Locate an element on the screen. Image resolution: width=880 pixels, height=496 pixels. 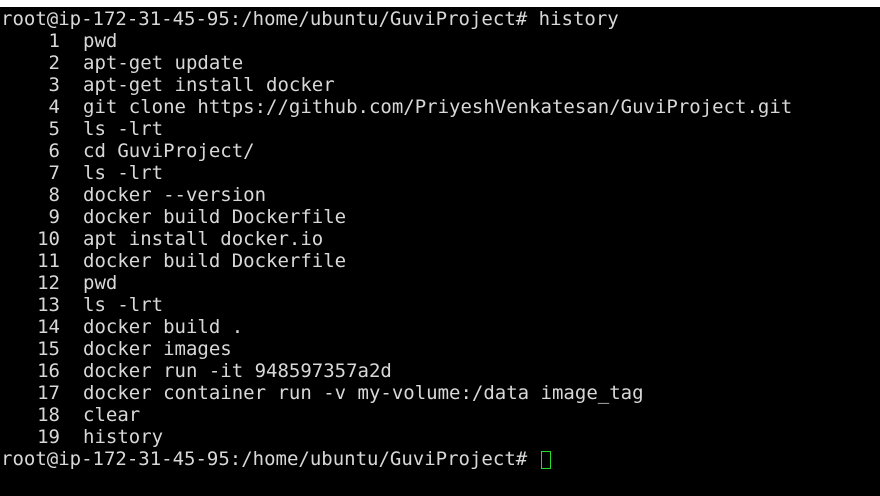
history-entry: 6 cd GuviProject/ is located at coordinates (128, 151).